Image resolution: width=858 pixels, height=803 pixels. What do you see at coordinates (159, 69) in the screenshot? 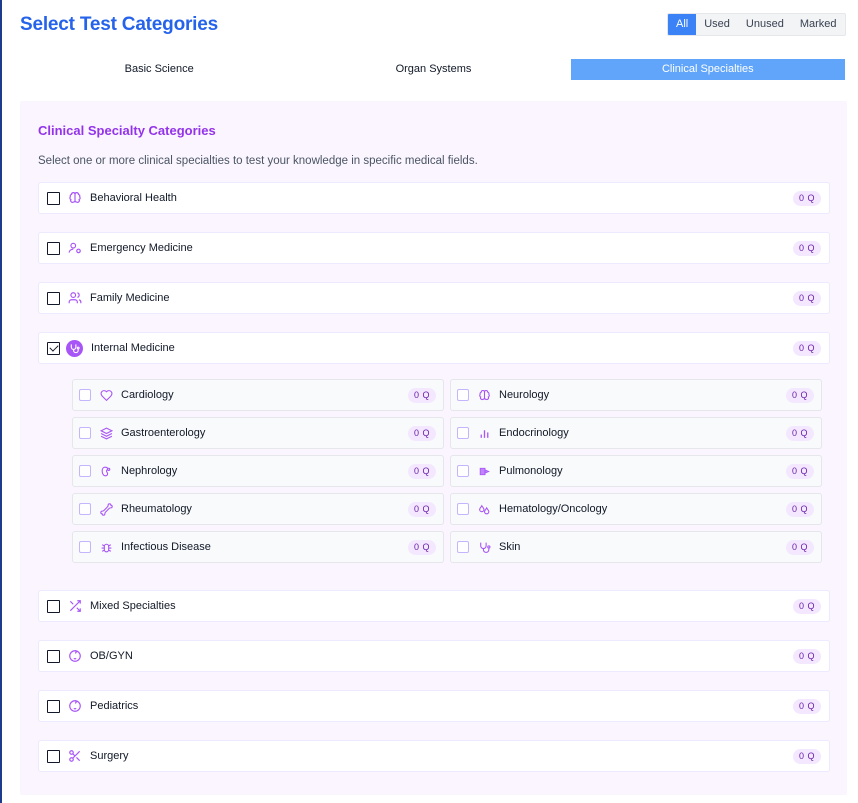
I see `tab-basic-science: Basic Science` at bounding box center [159, 69].